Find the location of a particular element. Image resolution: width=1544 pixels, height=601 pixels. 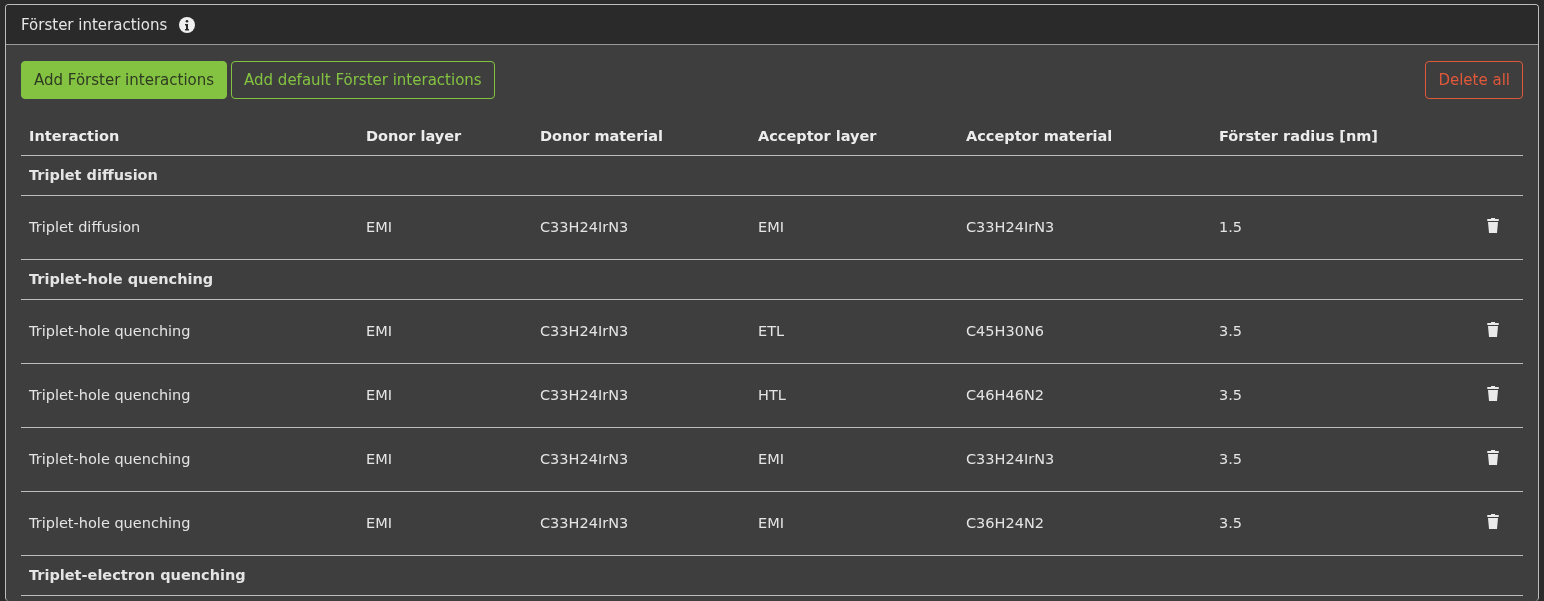

table-cell: 1.5 is located at coordinates (1231, 227).